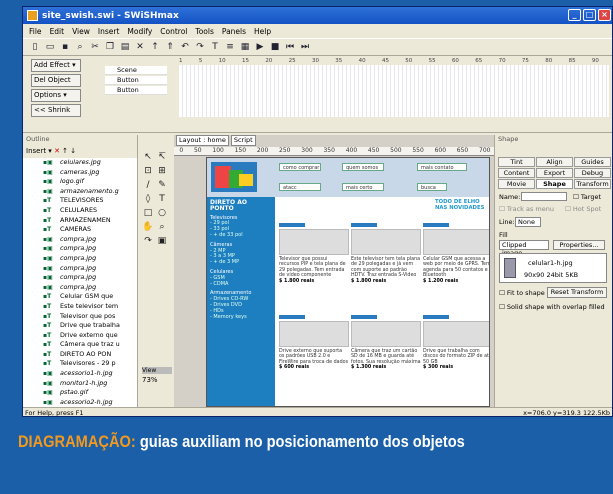  What do you see at coordinates (522, 293) in the screenshot?
I see `fit-to-shape-checkbox: ☐ Fit to shape` at bounding box center [522, 293].